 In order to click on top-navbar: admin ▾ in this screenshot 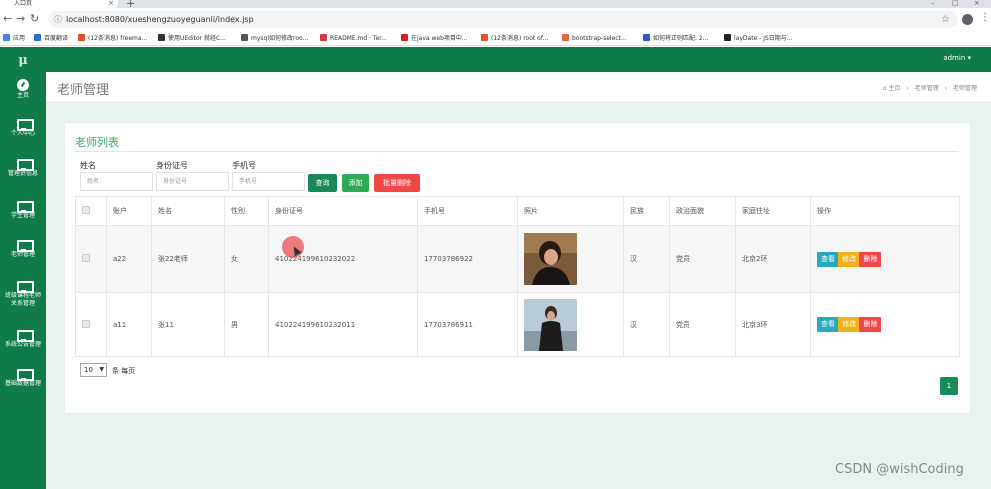, I will do `click(518, 59)`.